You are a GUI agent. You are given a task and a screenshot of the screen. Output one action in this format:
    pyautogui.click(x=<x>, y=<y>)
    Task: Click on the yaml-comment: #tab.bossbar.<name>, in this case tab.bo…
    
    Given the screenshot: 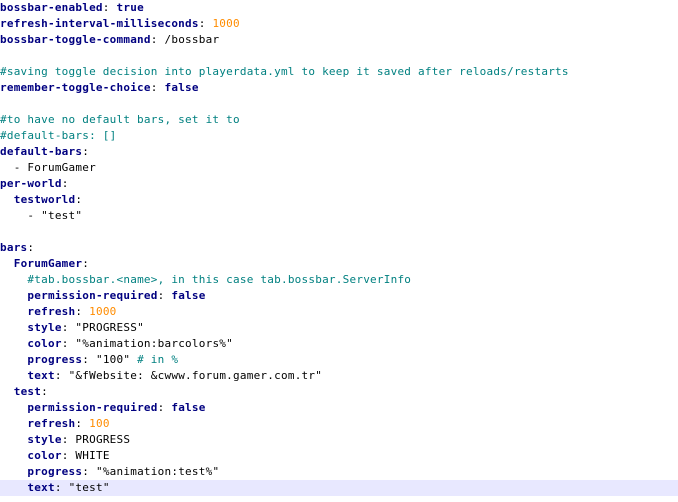 What is the action you would take?
    pyautogui.click(x=219, y=279)
    